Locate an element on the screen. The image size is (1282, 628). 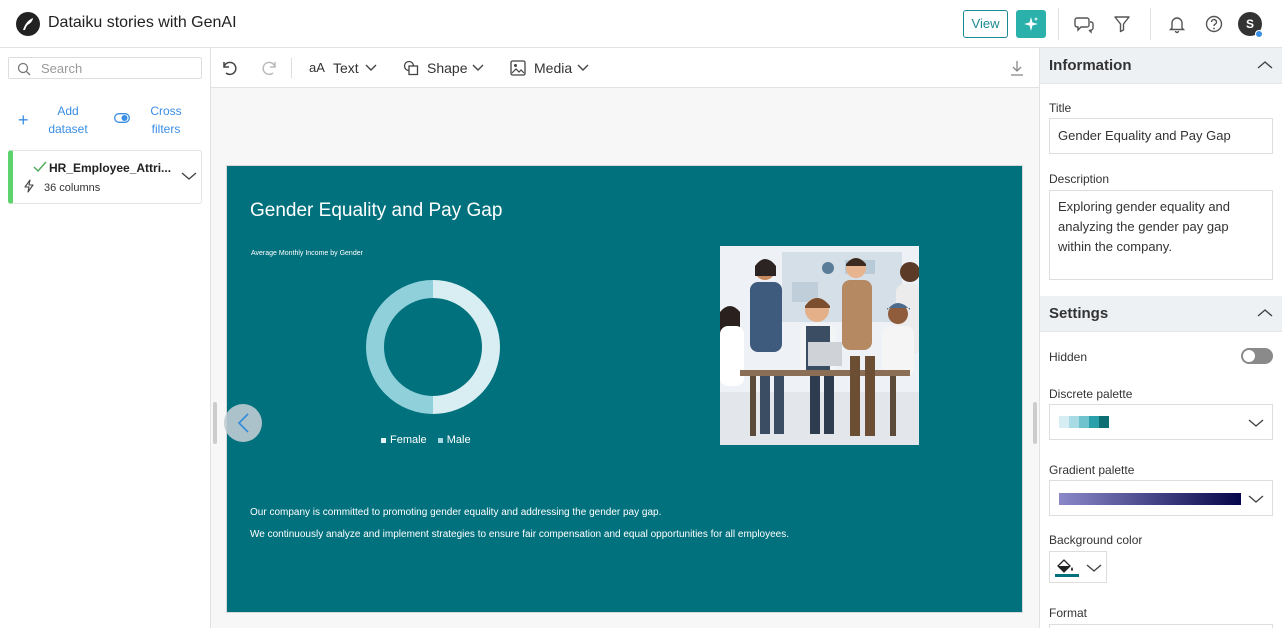
background-color-picker is located at coordinates (1078, 567).